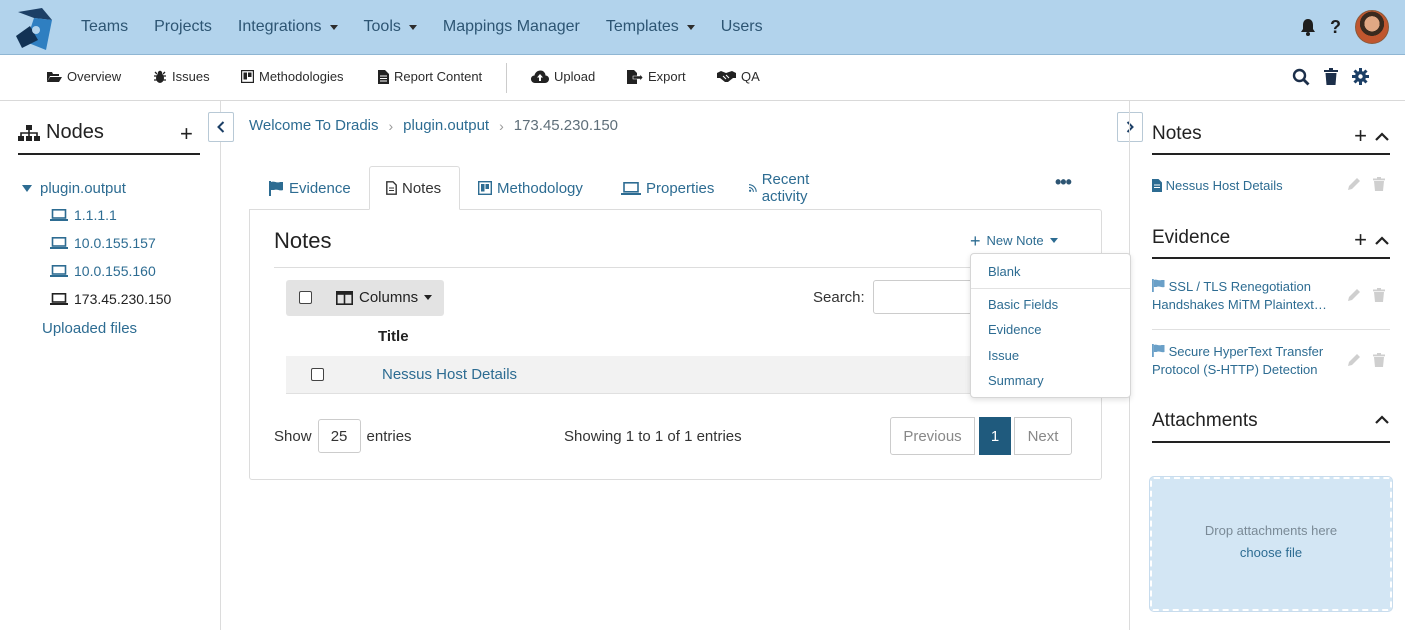  What do you see at coordinates (1043, 436) in the screenshot?
I see `next-page-button: Next` at bounding box center [1043, 436].